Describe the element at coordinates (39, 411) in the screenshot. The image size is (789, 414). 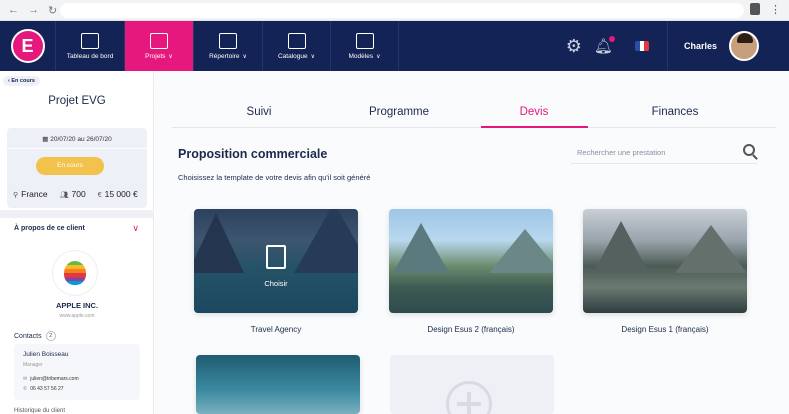
I see `client-history-link: Historique du client` at that location.